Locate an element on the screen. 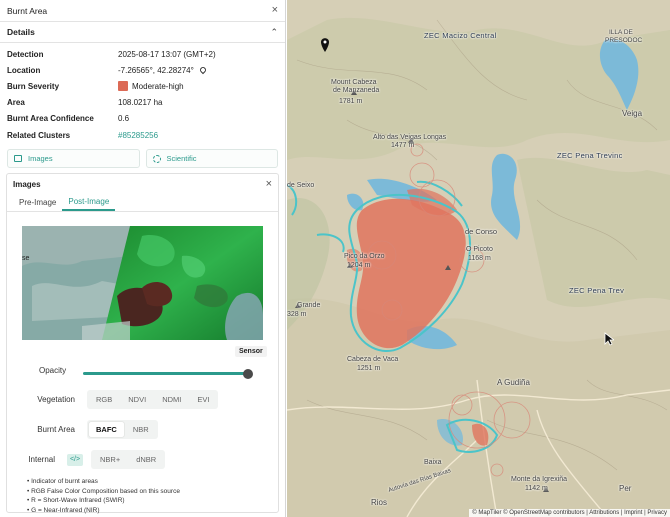  internal-nbrplus-option: NBR+ is located at coordinates (110, 459).